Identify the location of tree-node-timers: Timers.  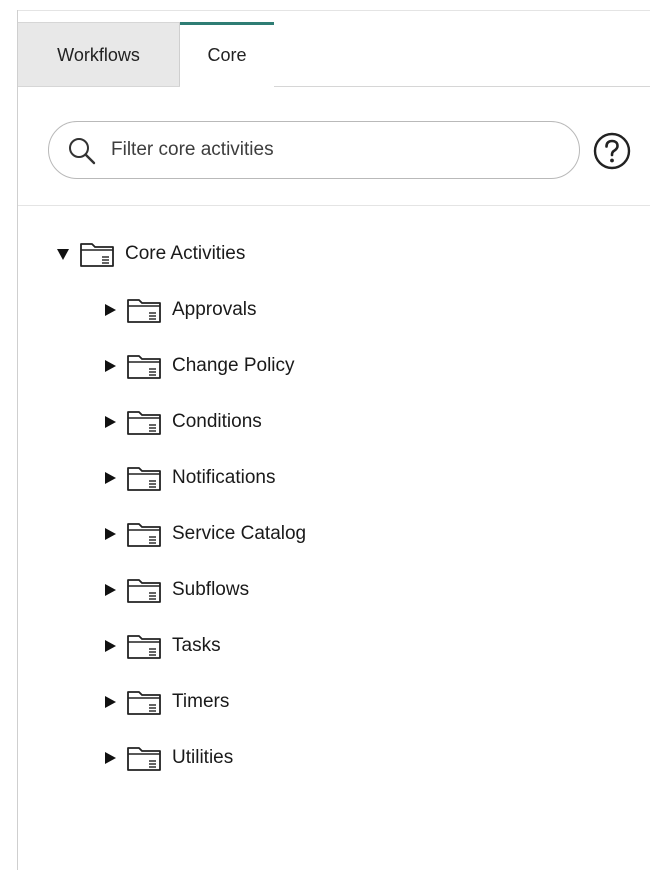
(165, 702).